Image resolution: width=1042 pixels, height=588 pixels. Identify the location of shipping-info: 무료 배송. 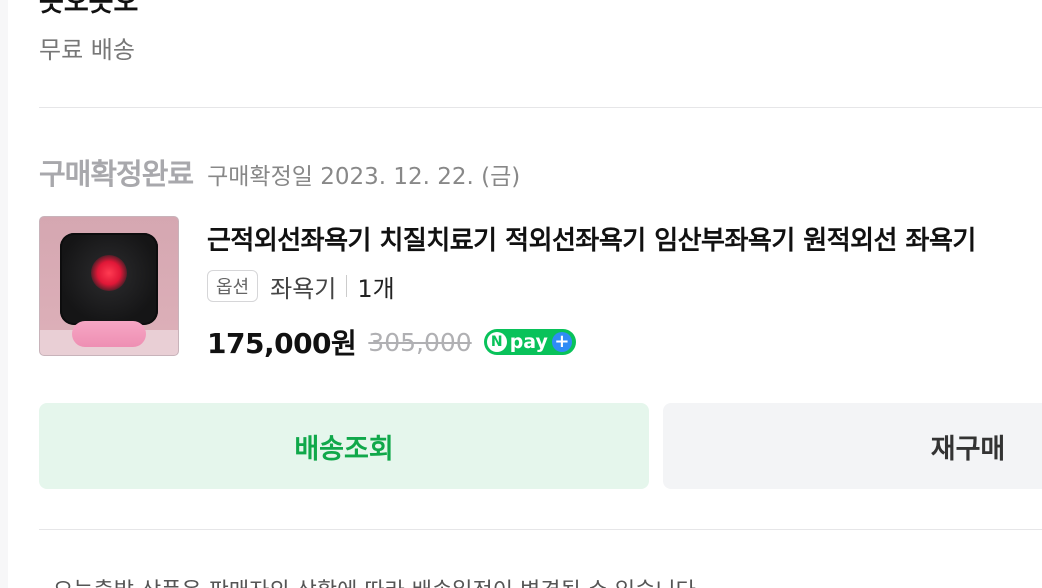
(87, 50).